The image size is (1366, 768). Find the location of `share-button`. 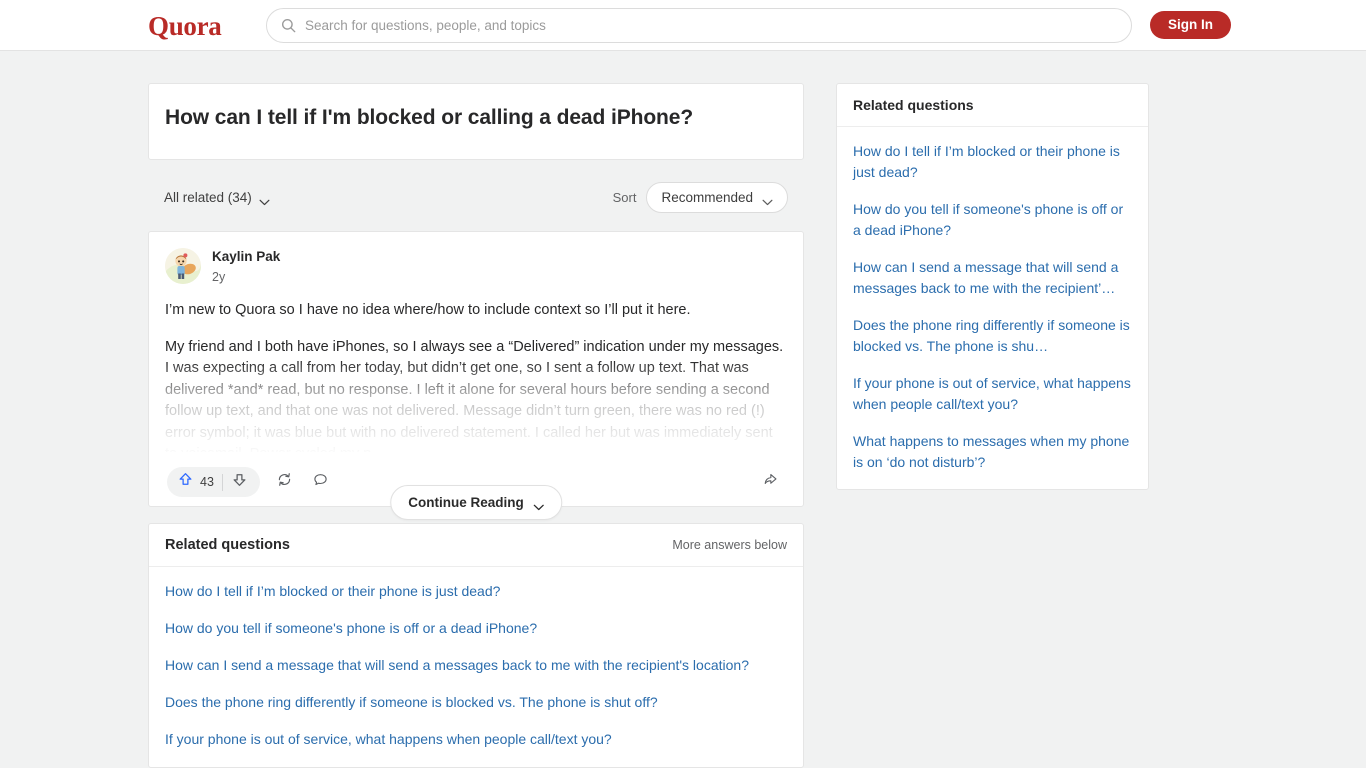

share-button is located at coordinates (770, 482).